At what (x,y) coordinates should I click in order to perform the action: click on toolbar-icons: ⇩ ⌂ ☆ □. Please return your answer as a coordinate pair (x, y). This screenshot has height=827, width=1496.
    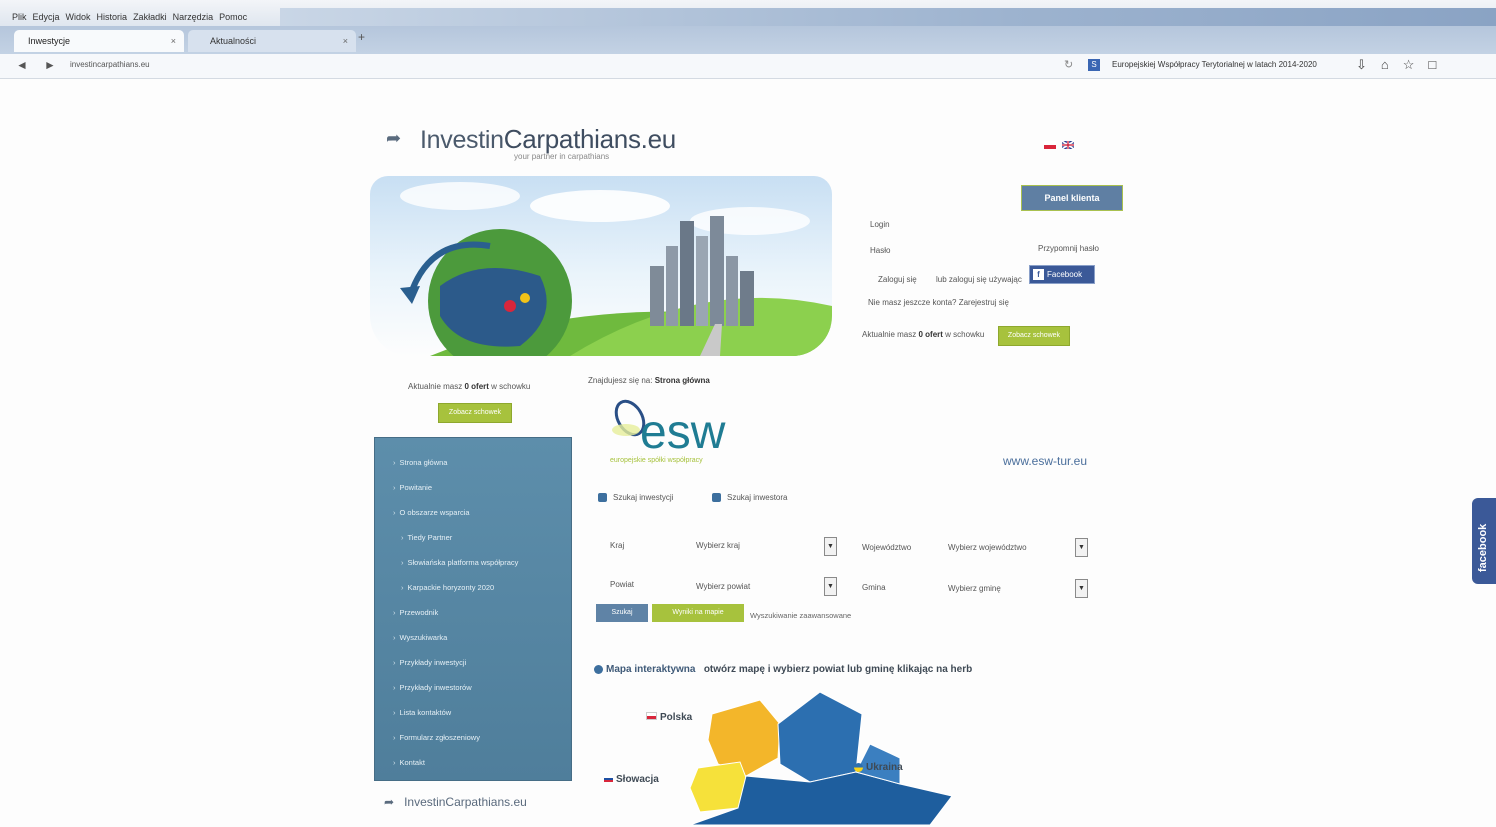
    Looking at the image, I should click on (1396, 65).